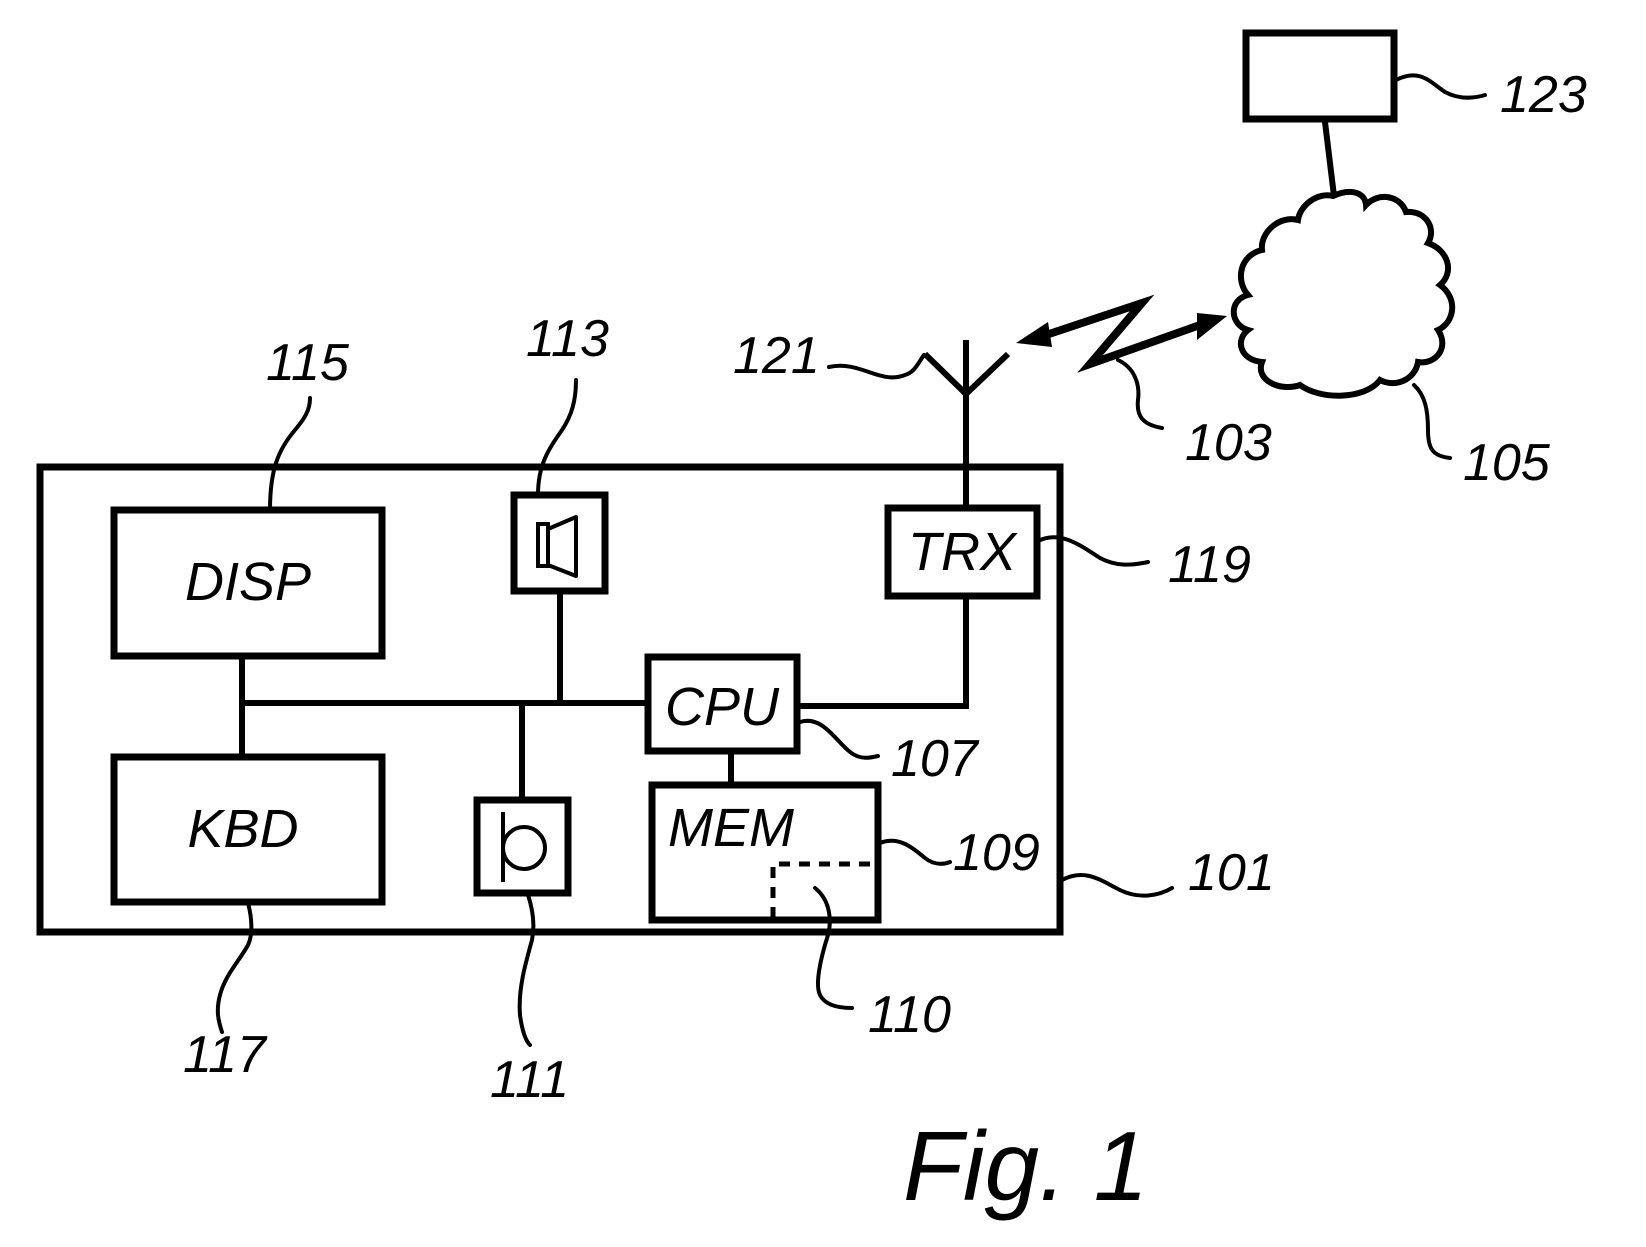 The image size is (1646, 1247). What do you see at coordinates (1228, 443) in the screenshot?
I see `ref-103: 103` at bounding box center [1228, 443].